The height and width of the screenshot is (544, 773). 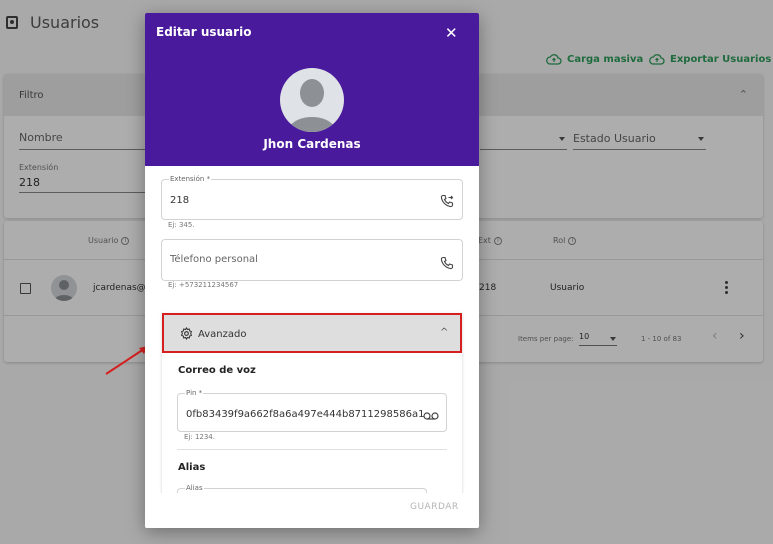 What do you see at coordinates (214, 259) in the screenshot?
I see `personal-phone-placeholder: Télefono personal` at bounding box center [214, 259].